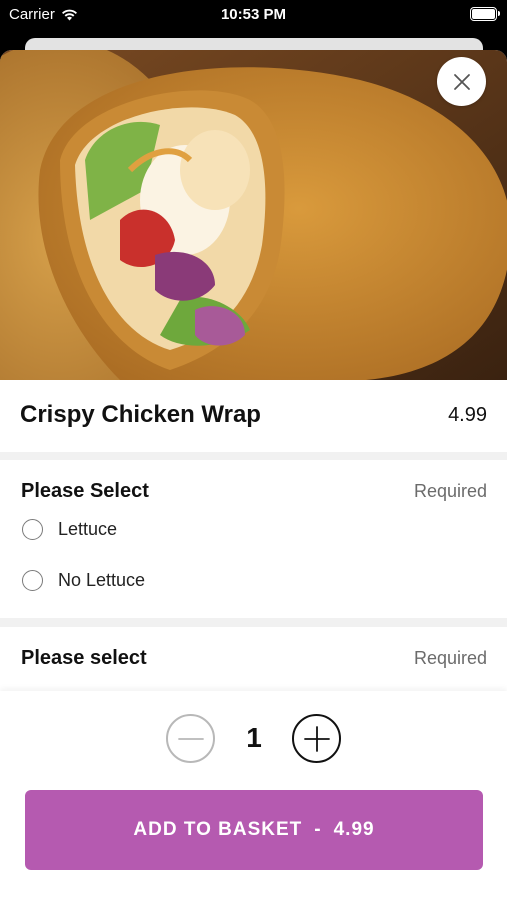  What do you see at coordinates (218, 829) in the screenshot?
I see `add-to-basket-label: ADD TO BASKET` at bounding box center [218, 829].